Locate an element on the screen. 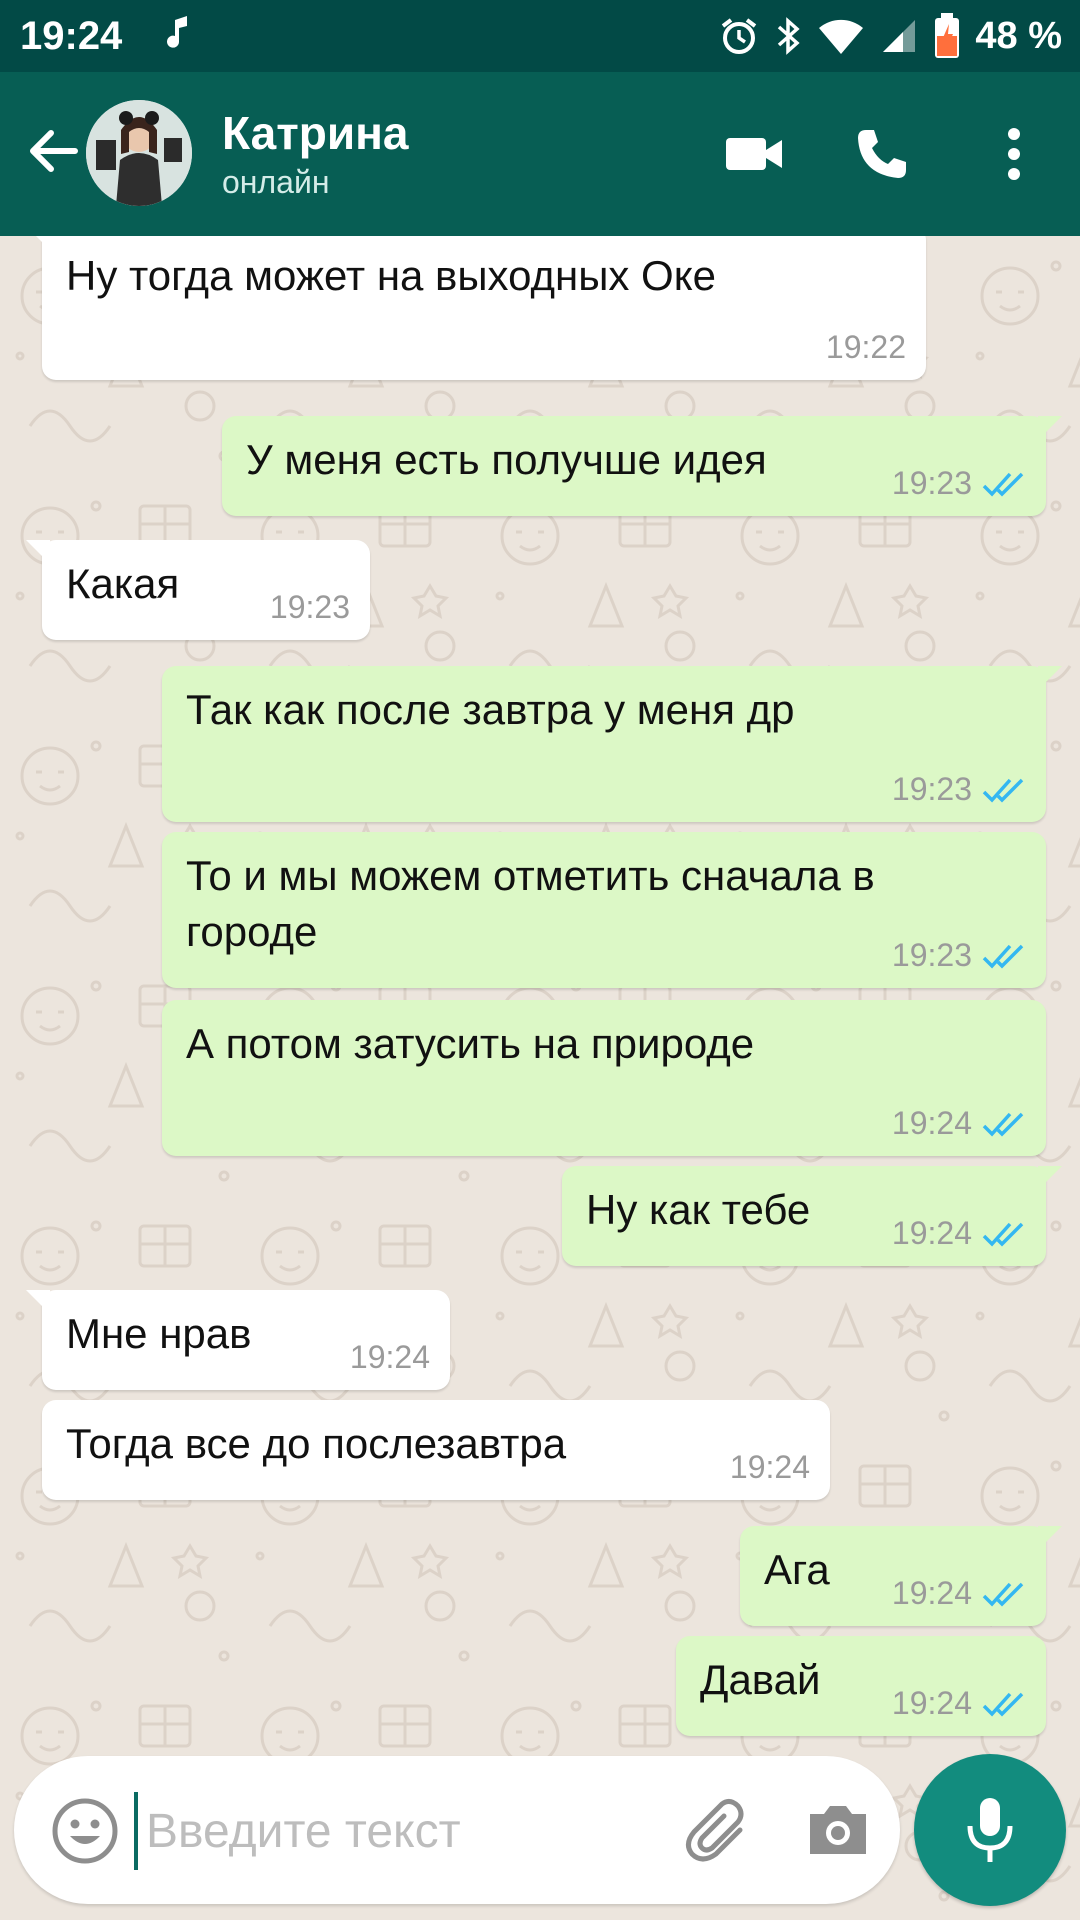  microphone-icon is located at coordinates (990, 1830).